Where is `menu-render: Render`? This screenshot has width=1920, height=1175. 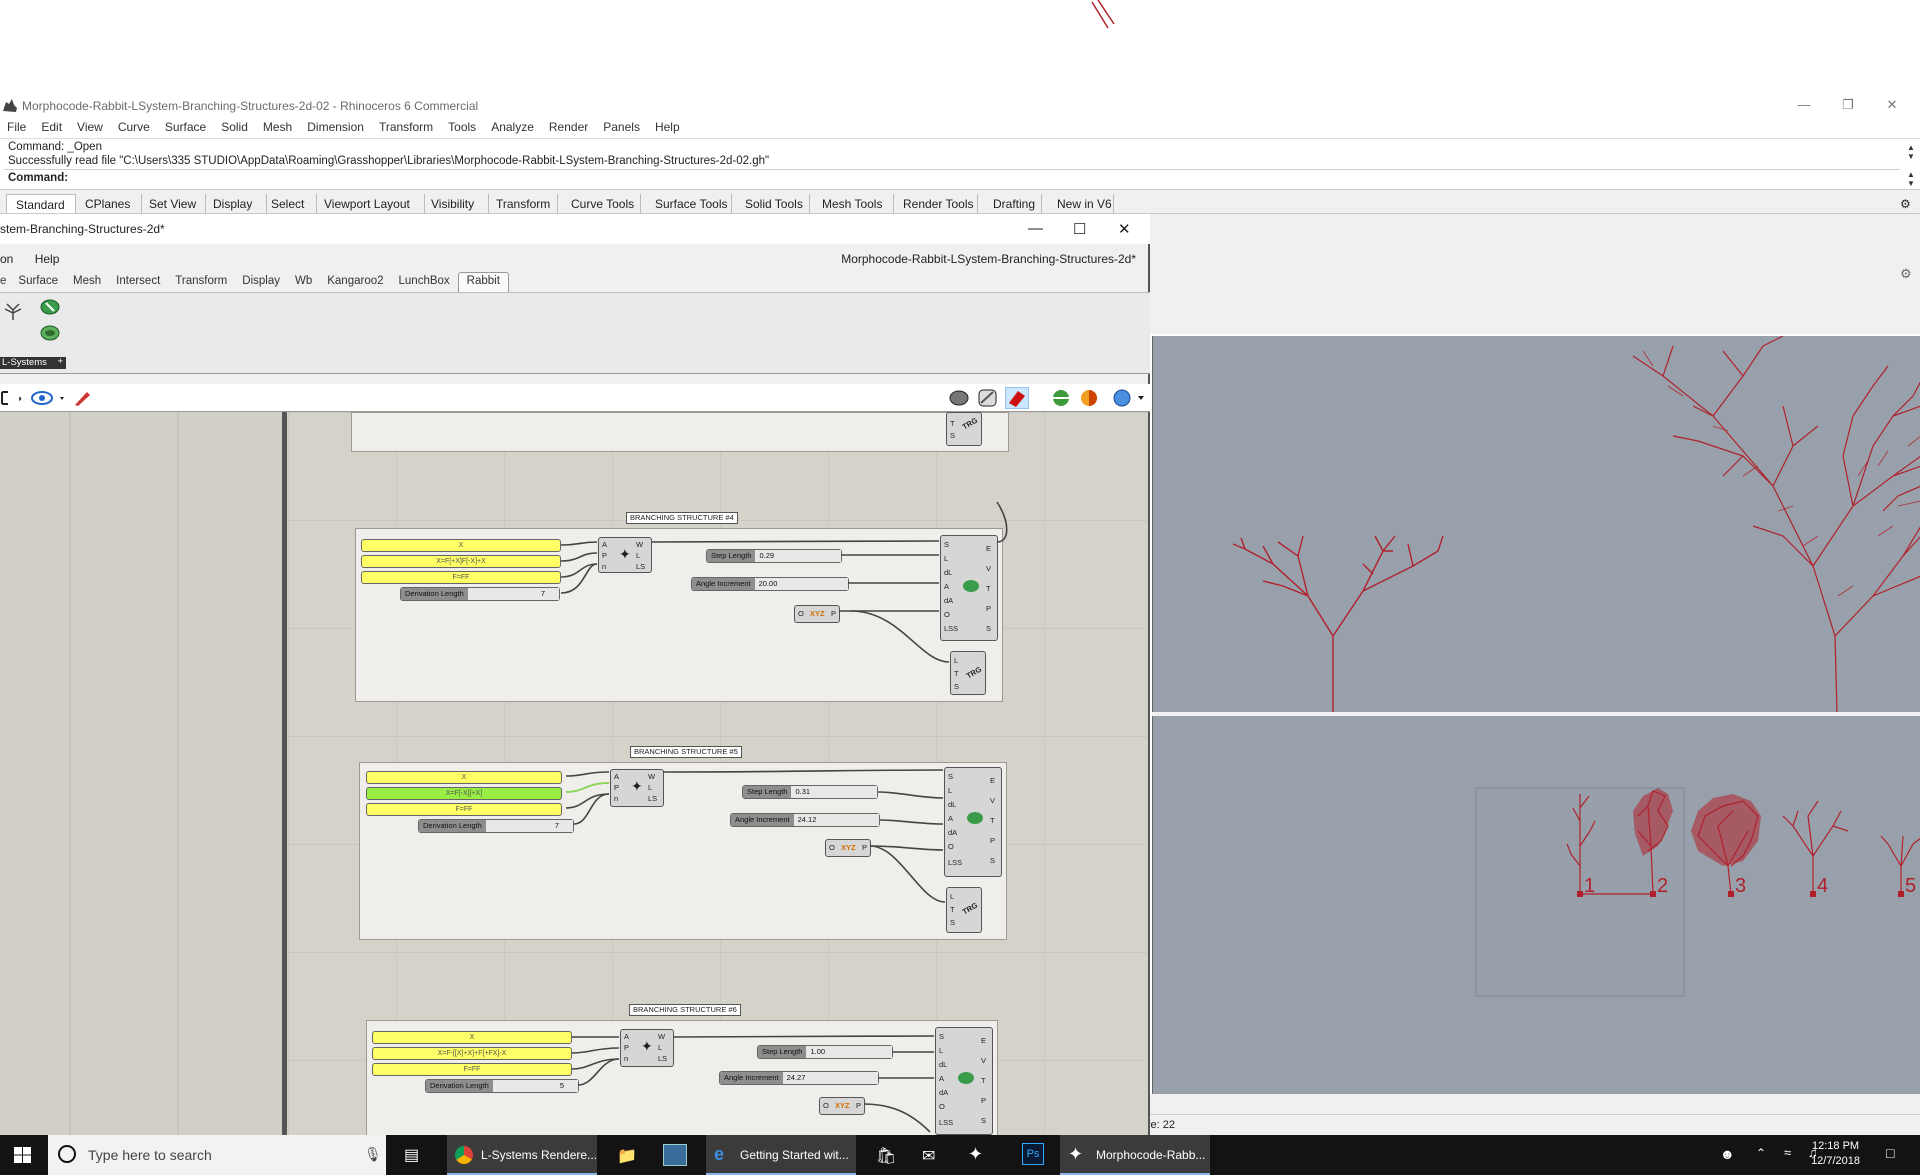 menu-render: Render is located at coordinates (569, 127).